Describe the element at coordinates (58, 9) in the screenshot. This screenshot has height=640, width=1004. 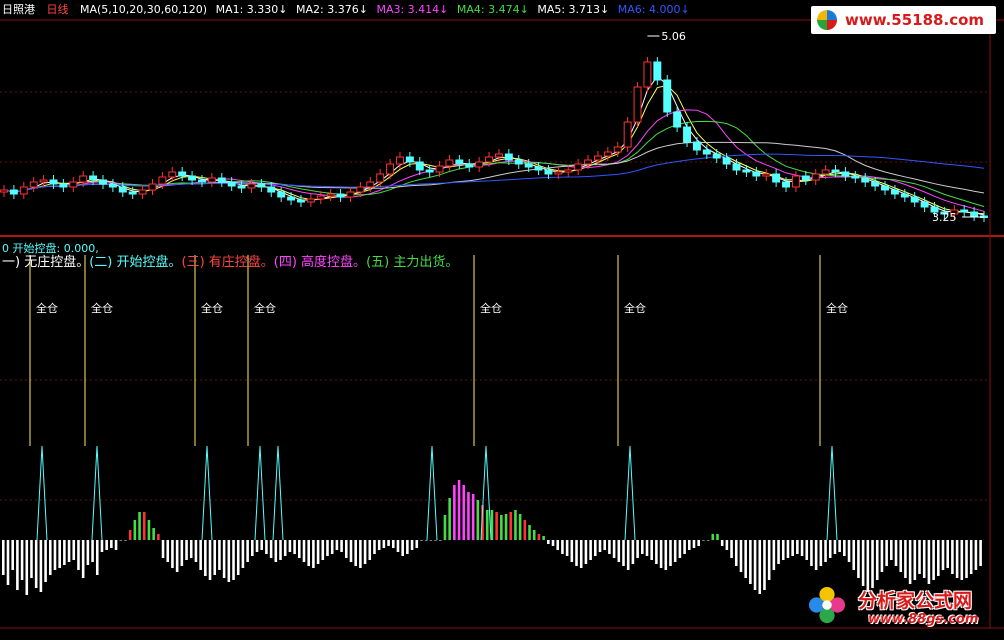
I see `period-label: 日线` at that location.